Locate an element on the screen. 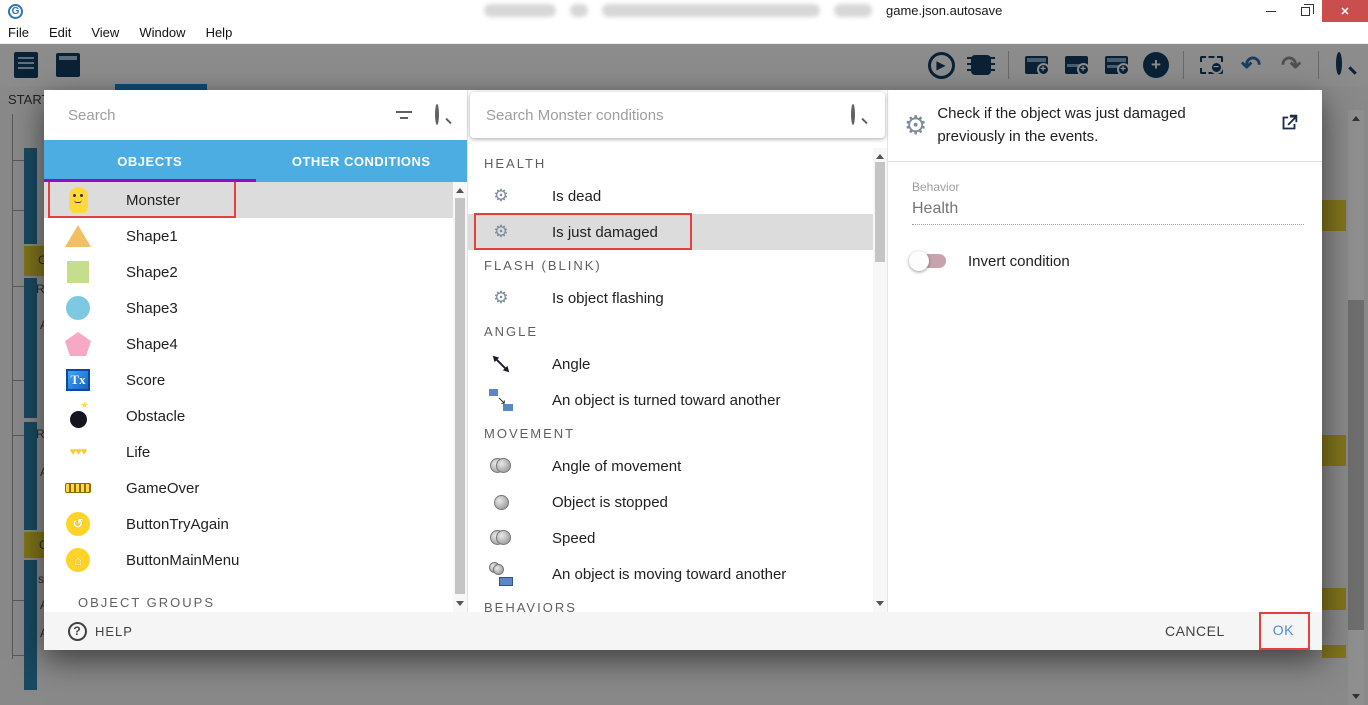  list-item-shape3: Shape3 is located at coordinates (255, 308).